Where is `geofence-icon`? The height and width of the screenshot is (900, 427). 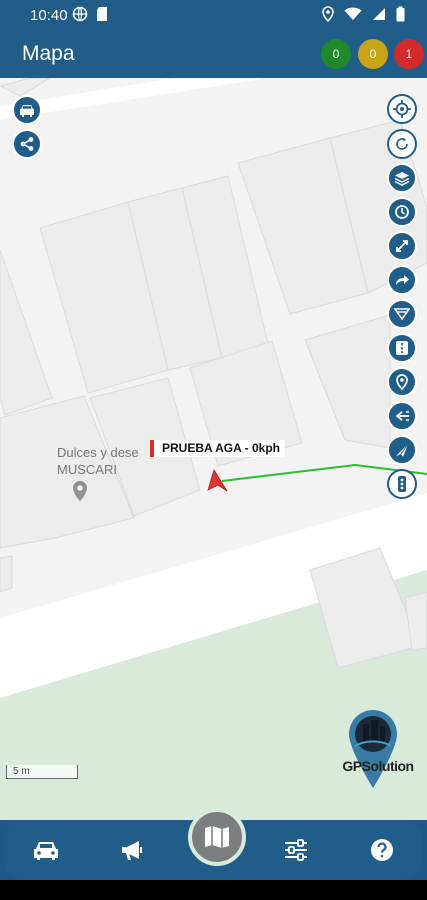
geofence-icon is located at coordinates (402, 246).